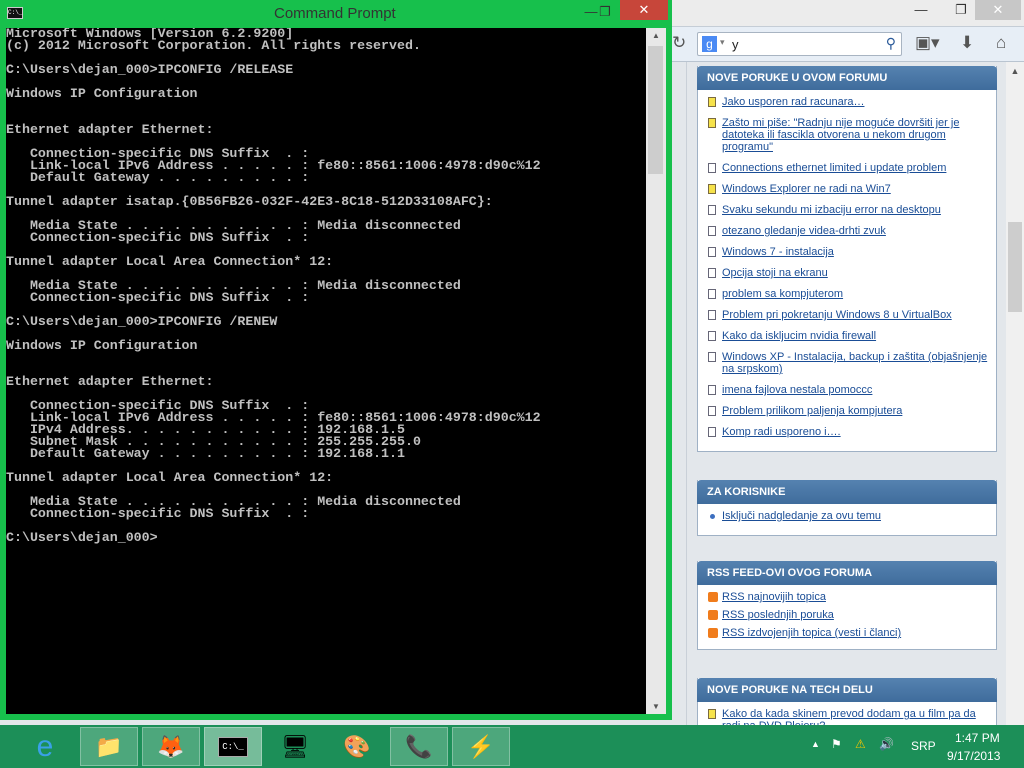 The image size is (1024, 768). I want to click on list-item: problem sa kompjuterom, so click(848, 294).